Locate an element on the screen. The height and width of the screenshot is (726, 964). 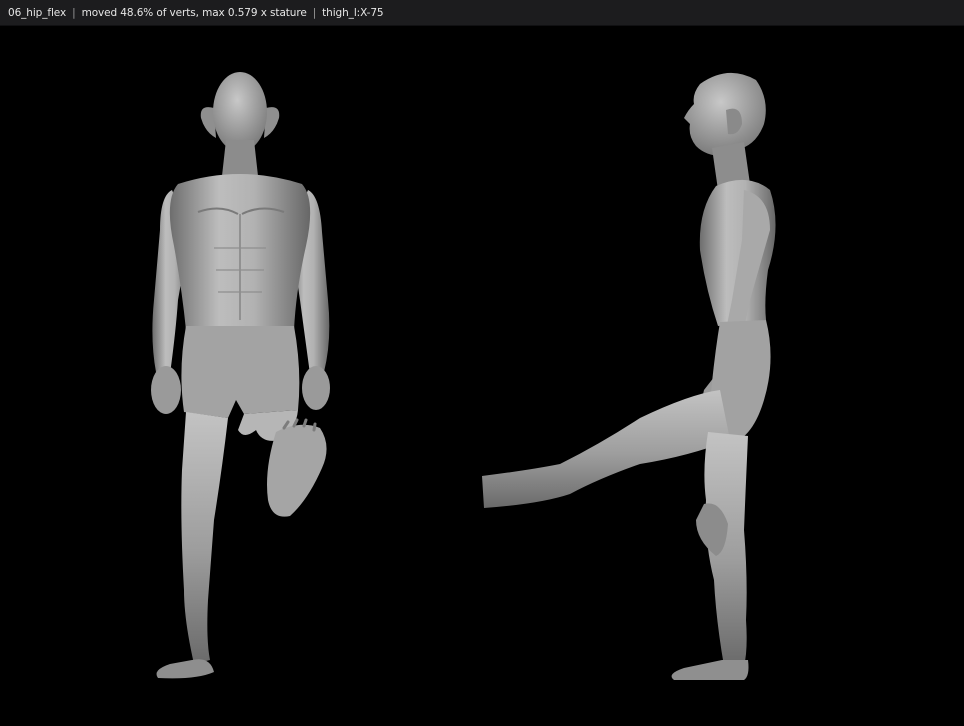
neck is located at coordinates (240, 158).